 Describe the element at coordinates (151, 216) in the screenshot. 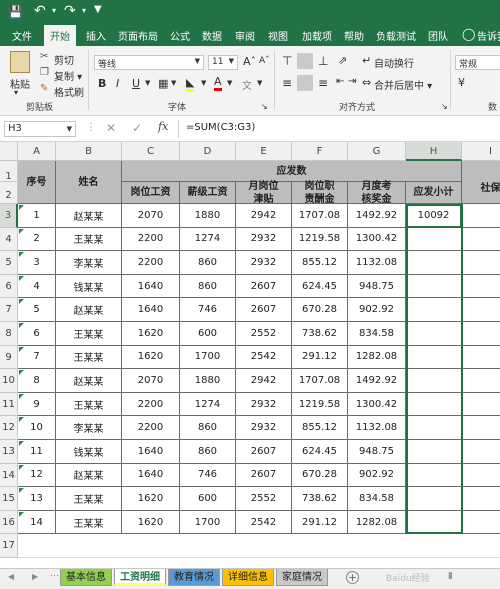

I see `table-cell: 2070` at that location.